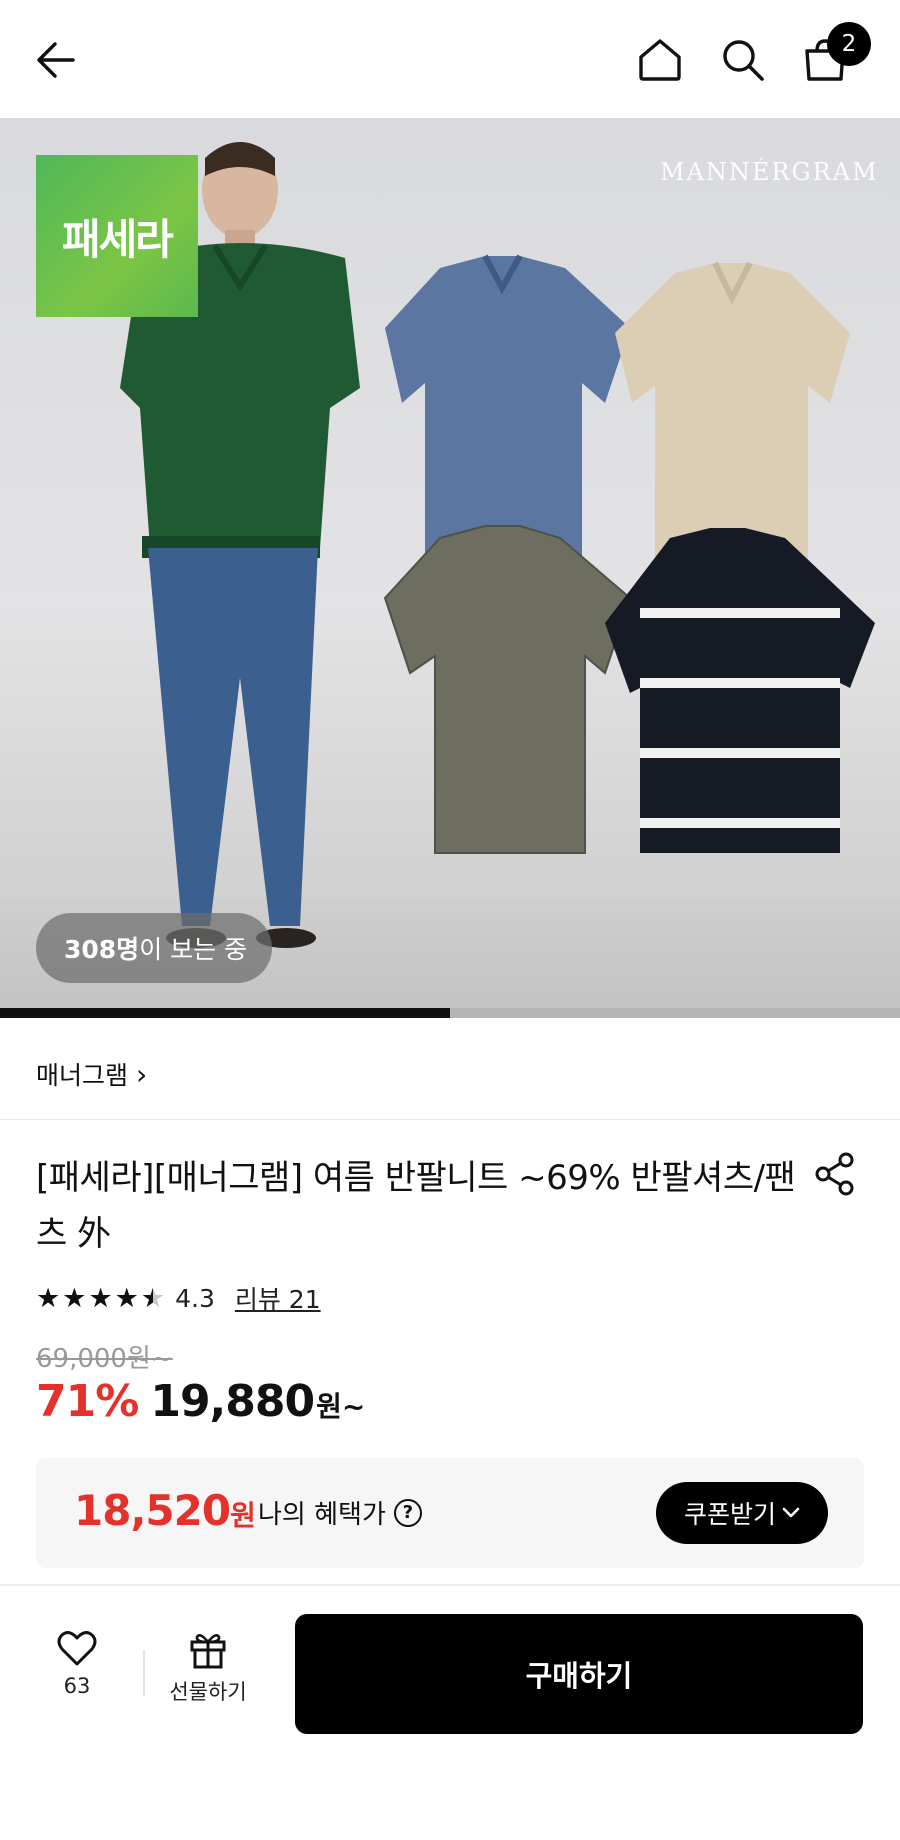  I want to click on arrow-left-icon, so click(56, 60).